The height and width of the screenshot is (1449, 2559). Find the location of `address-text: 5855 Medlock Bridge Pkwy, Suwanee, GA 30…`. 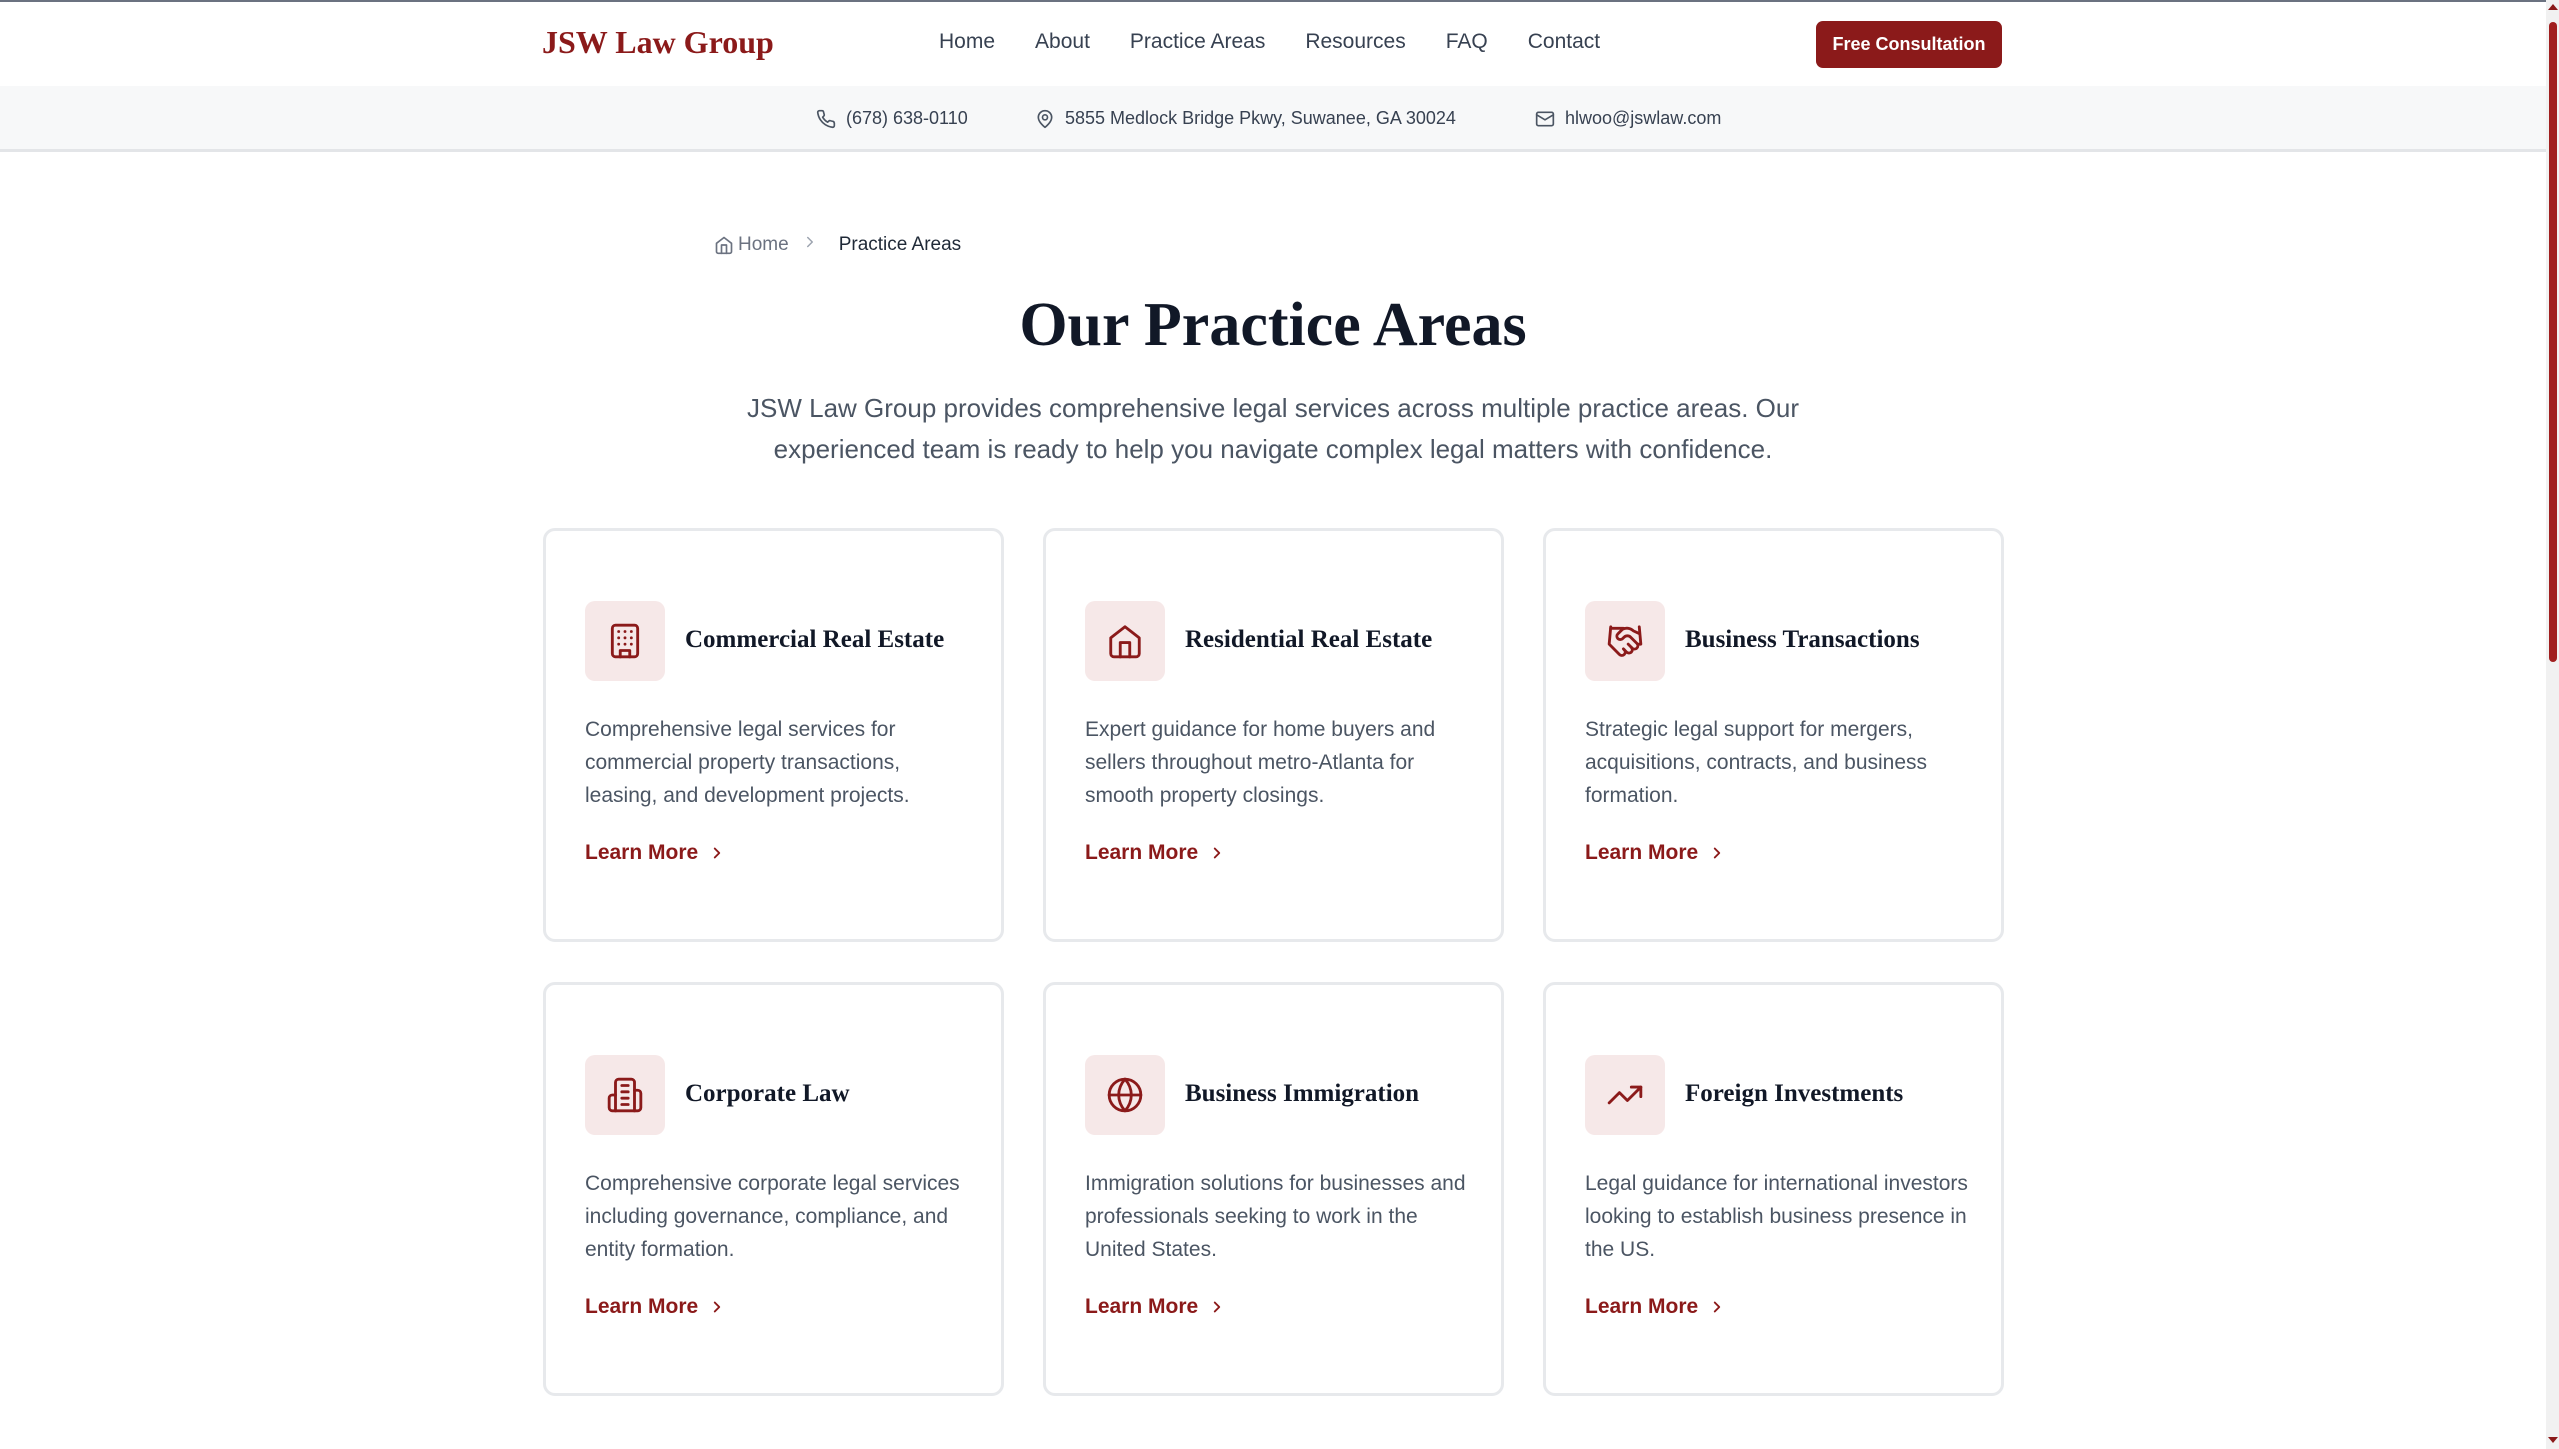

address-text: 5855 Medlock Bridge Pkwy, Suwanee, GA 30… is located at coordinates (1260, 118).